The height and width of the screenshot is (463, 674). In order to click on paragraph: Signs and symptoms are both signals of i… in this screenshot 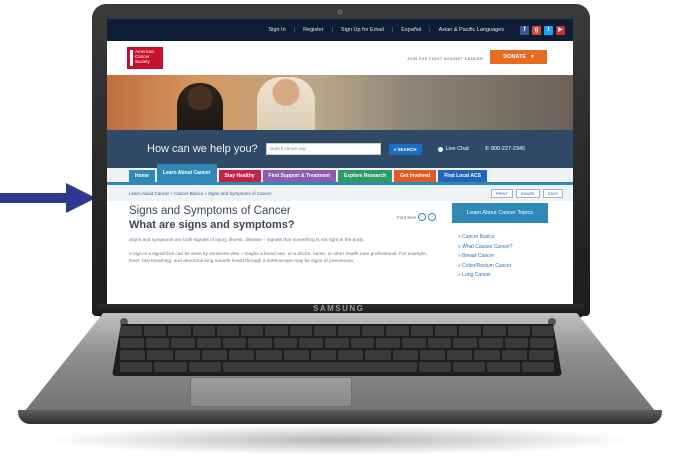, I will do `click(246, 240)`.